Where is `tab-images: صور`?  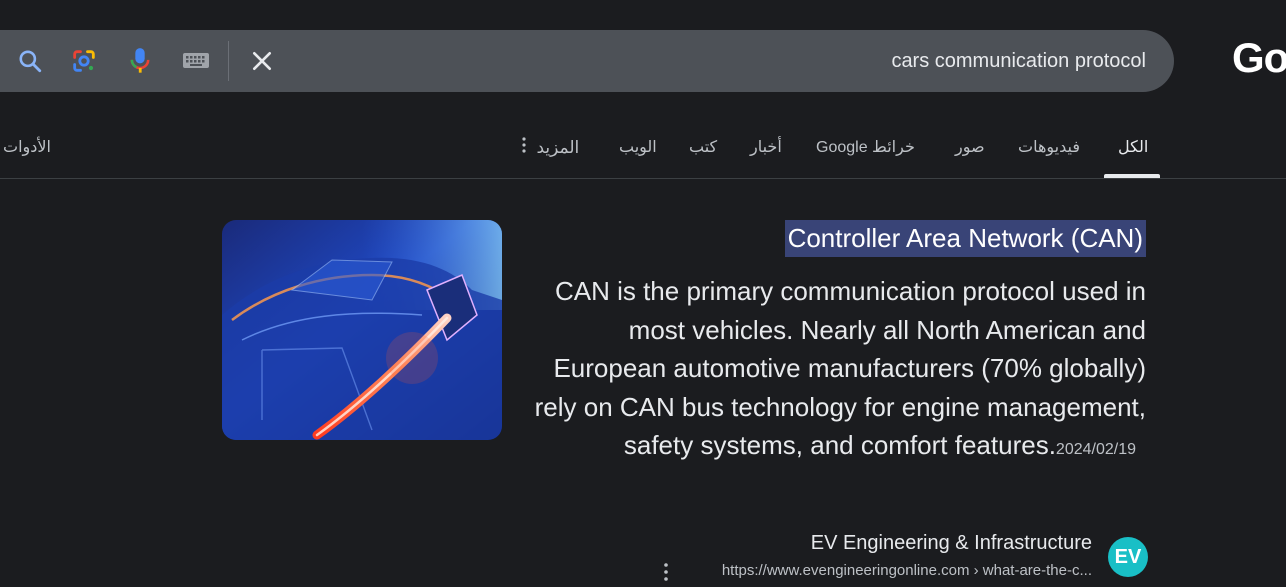
tab-images: صور is located at coordinates (970, 149).